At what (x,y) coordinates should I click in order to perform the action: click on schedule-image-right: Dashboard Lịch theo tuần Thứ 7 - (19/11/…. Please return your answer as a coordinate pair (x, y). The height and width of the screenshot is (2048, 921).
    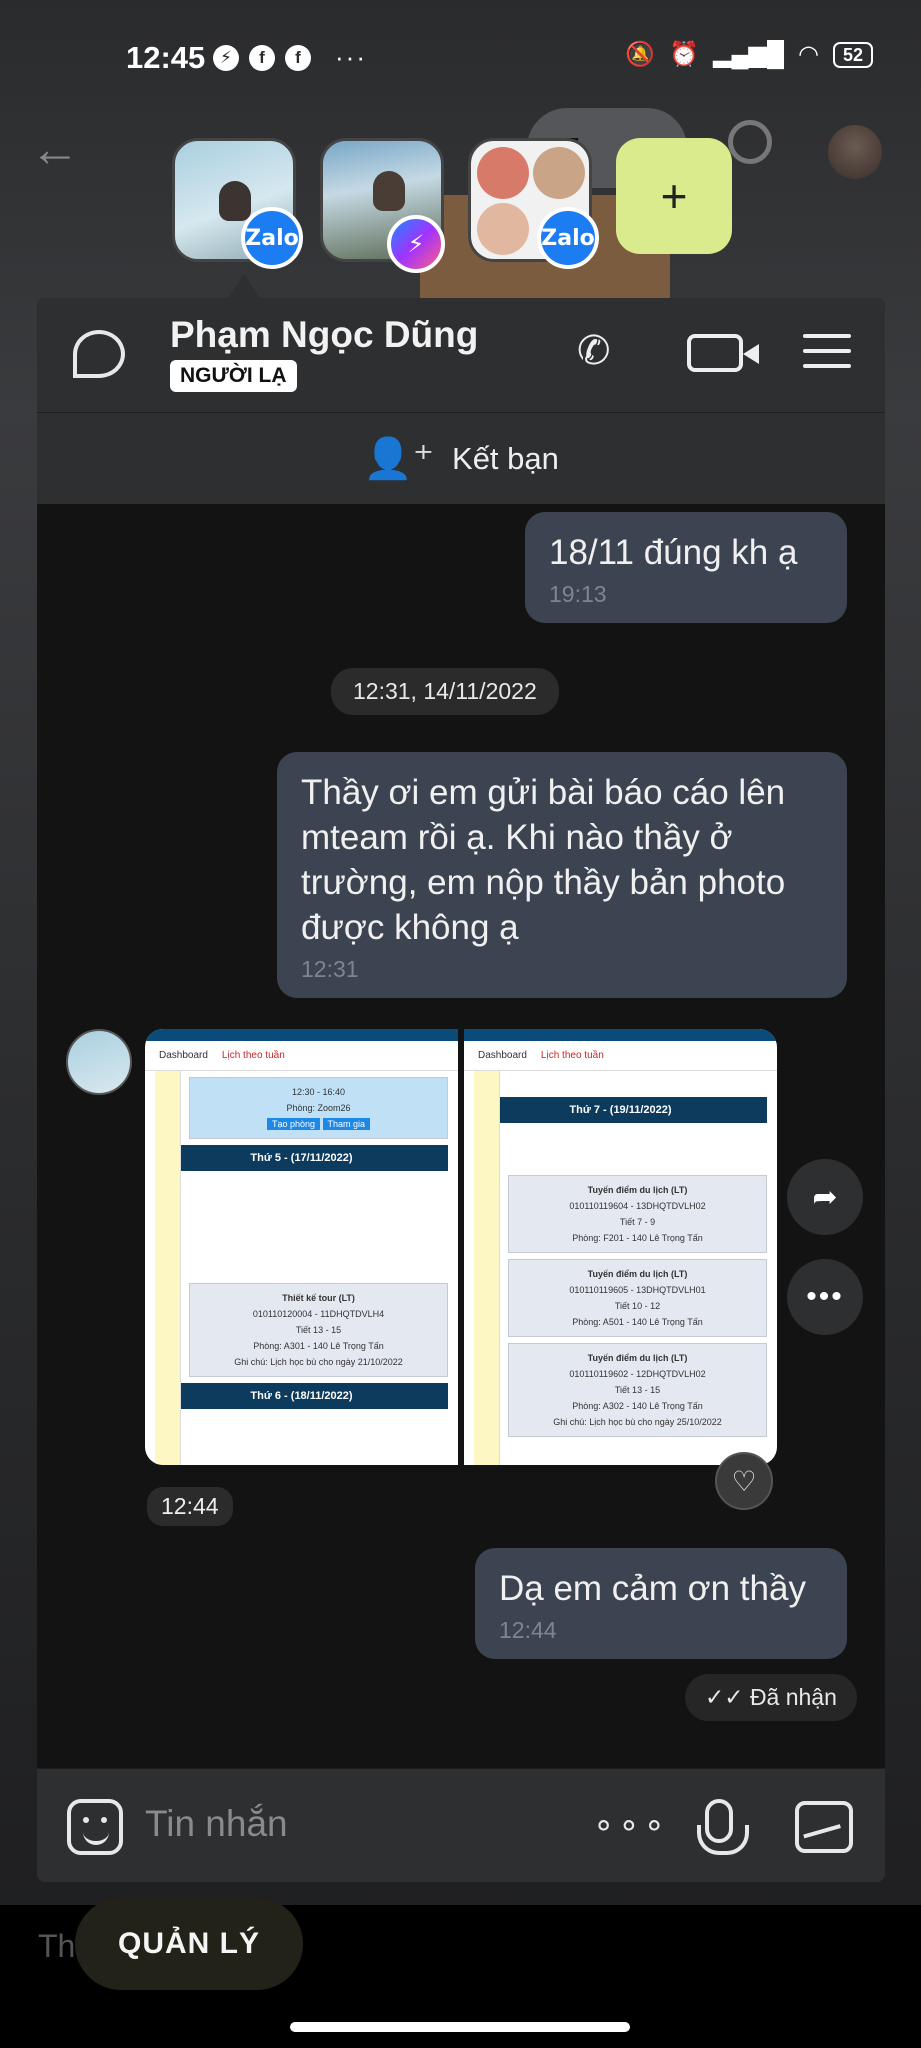
    Looking at the image, I should click on (620, 1247).